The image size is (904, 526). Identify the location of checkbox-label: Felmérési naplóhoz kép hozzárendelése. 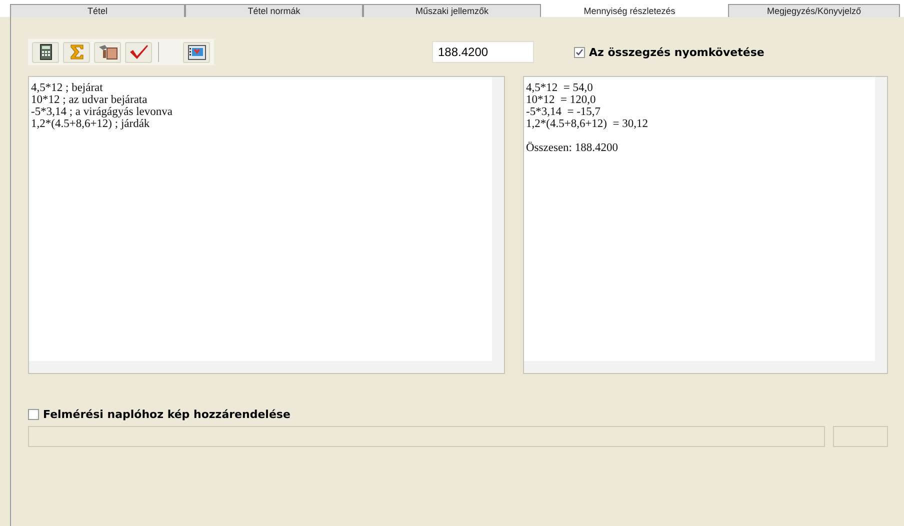
(166, 414).